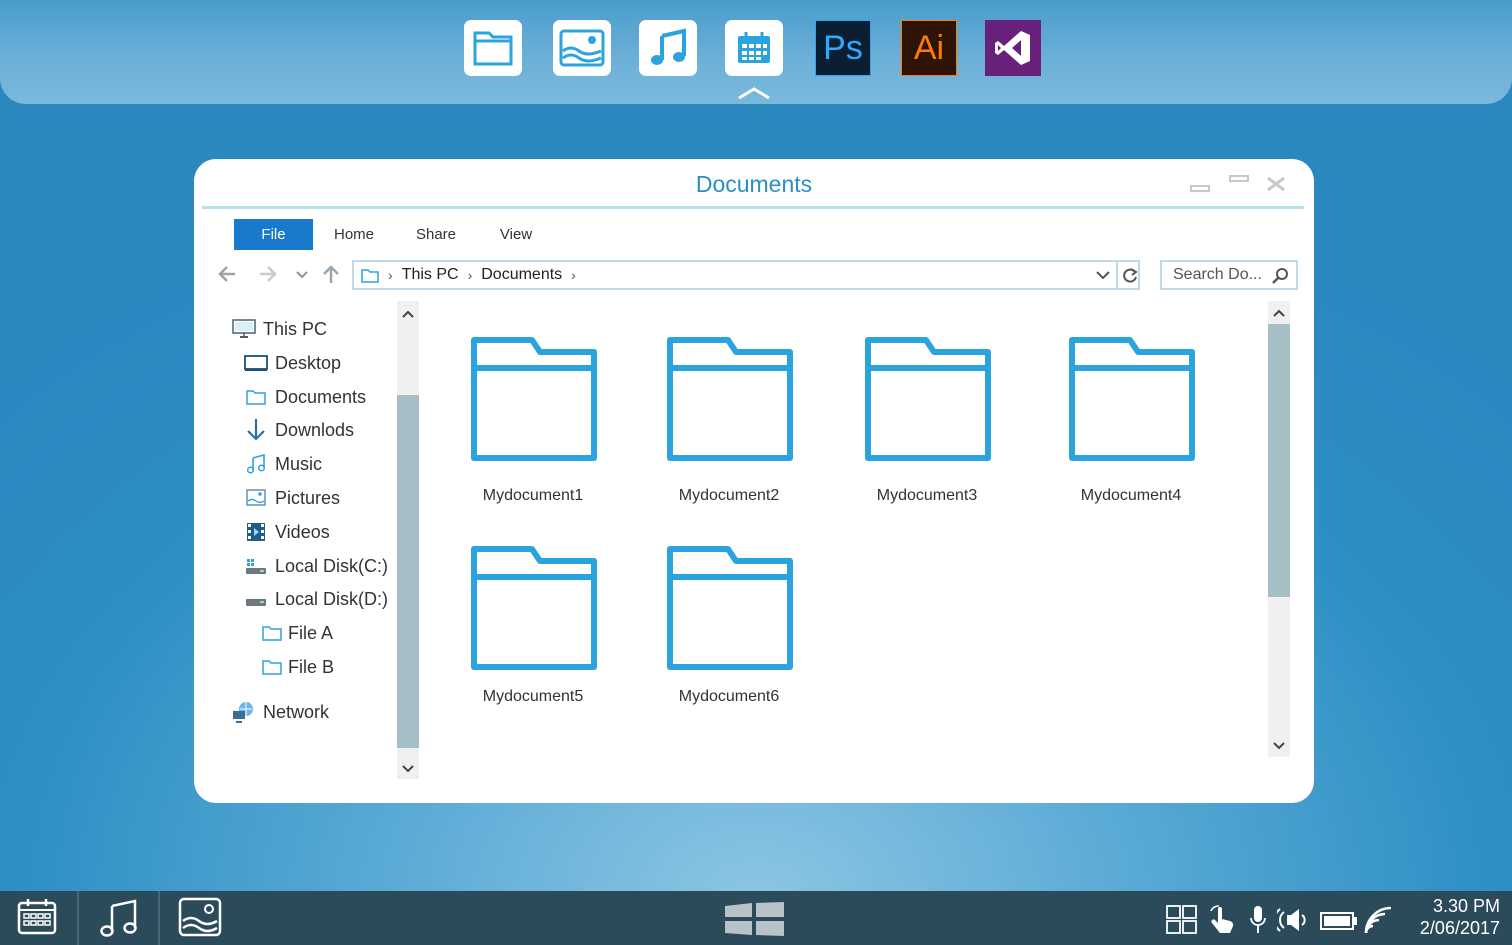  What do you see at coordinates (436, 234) in the screenshot?
I see `tab-share: Share` at bounding box center [436, 234].